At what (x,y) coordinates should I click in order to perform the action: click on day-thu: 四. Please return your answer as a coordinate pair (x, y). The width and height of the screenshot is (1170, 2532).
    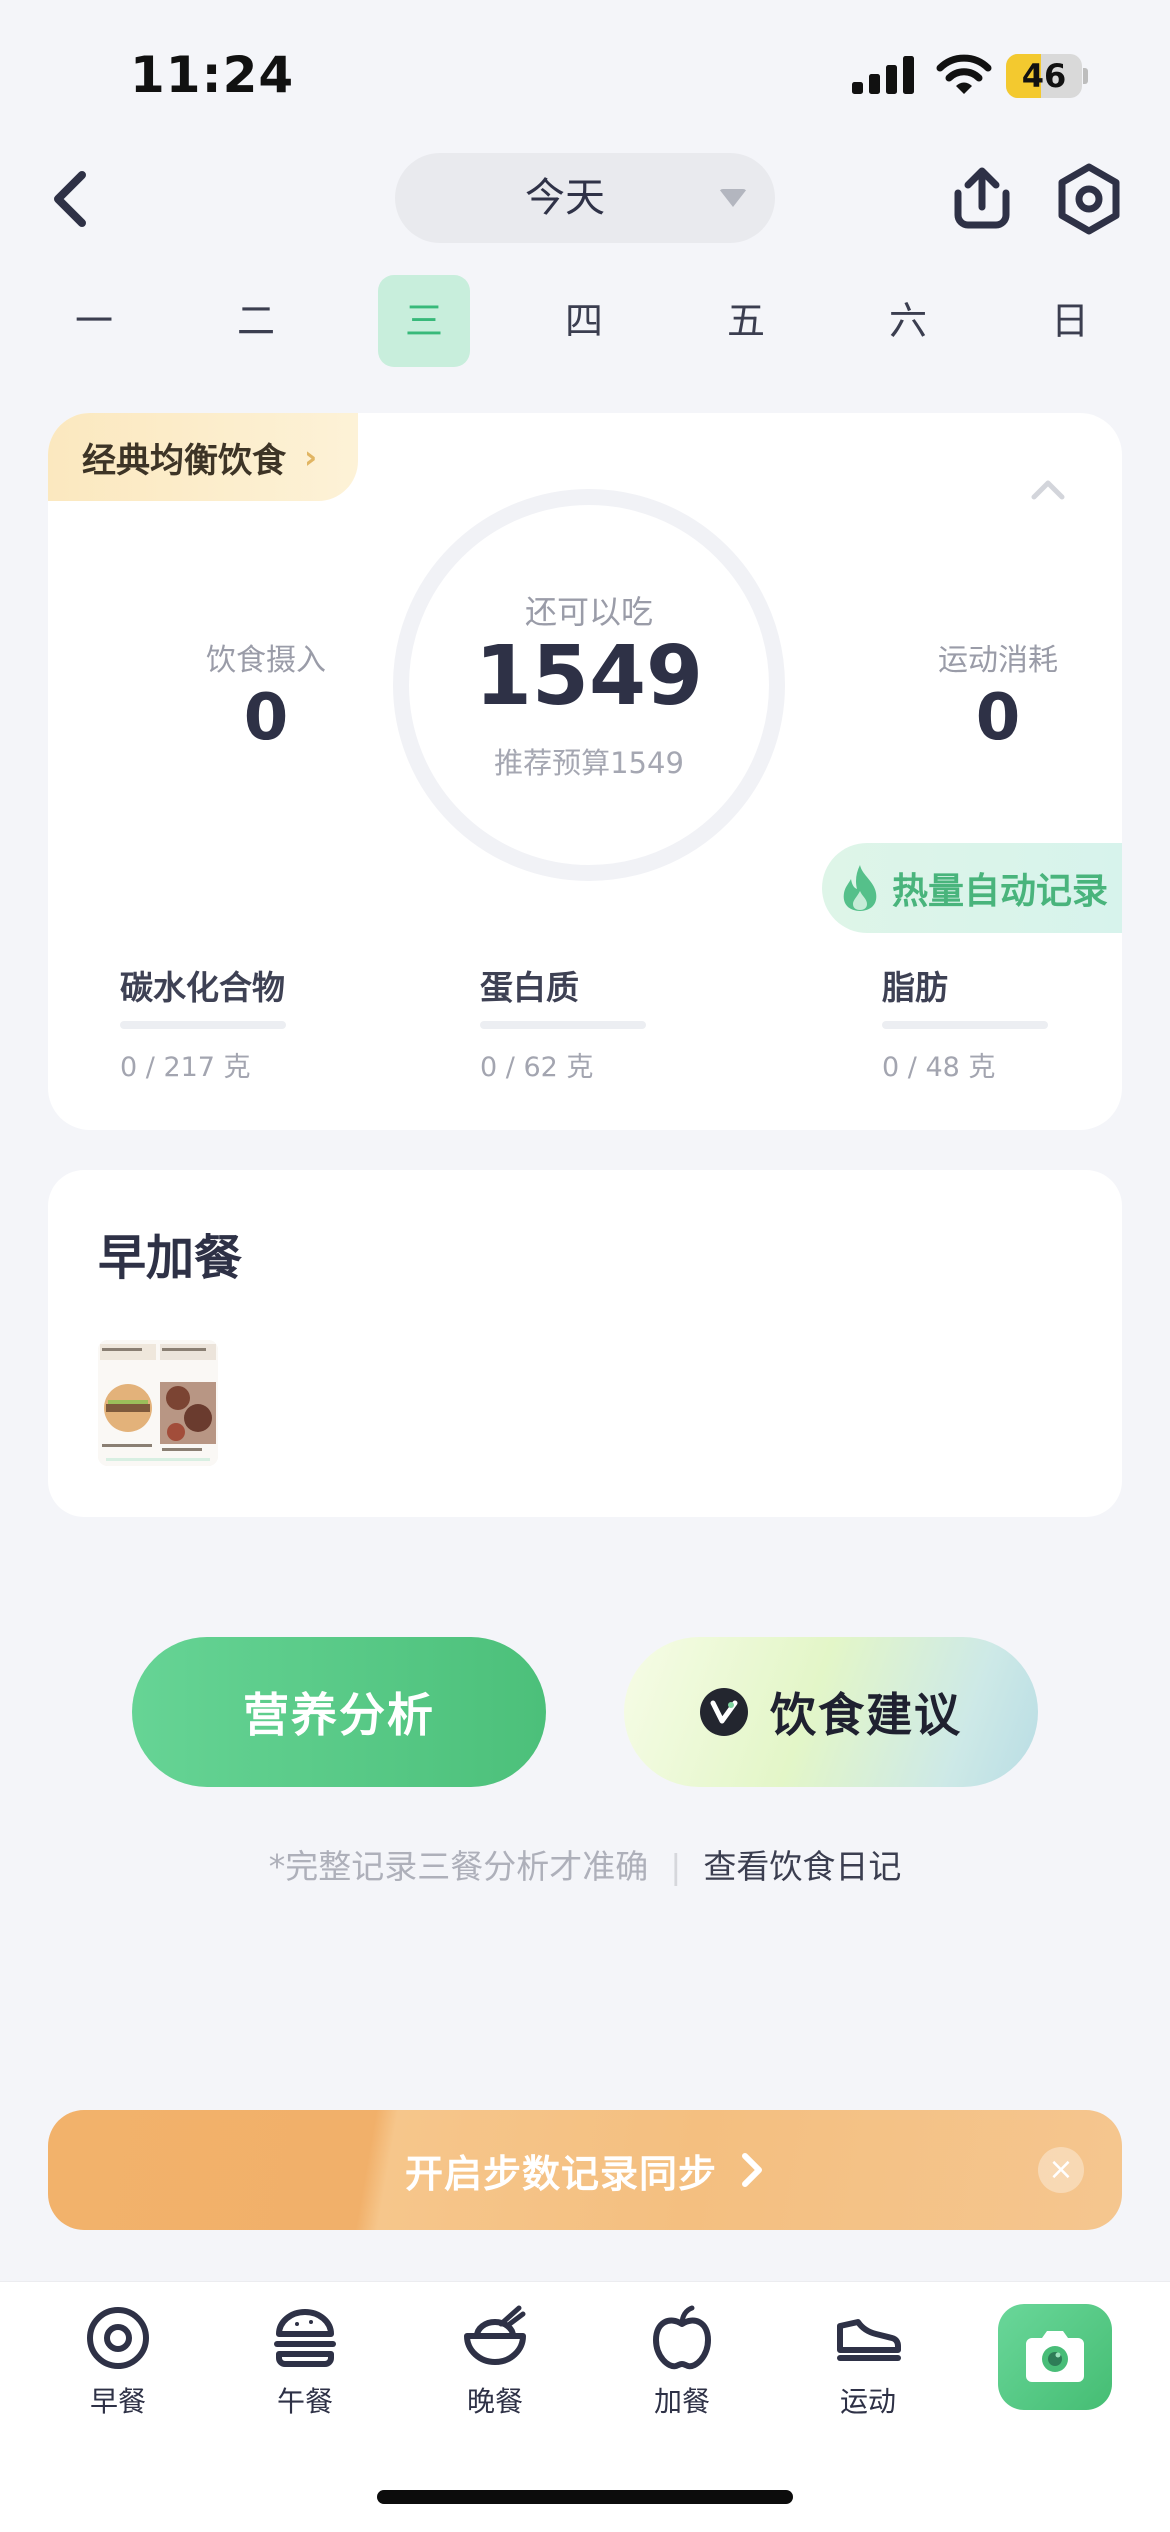
    Looking at the image, I should click on (584, 321).